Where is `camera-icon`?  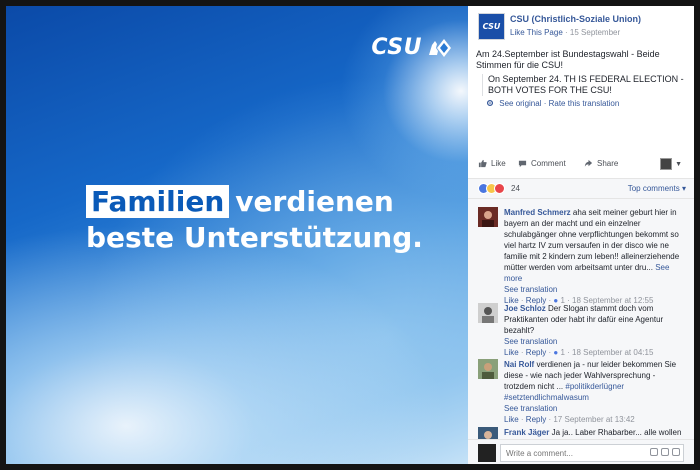
camera-icon is located at coordinates (654, 452).